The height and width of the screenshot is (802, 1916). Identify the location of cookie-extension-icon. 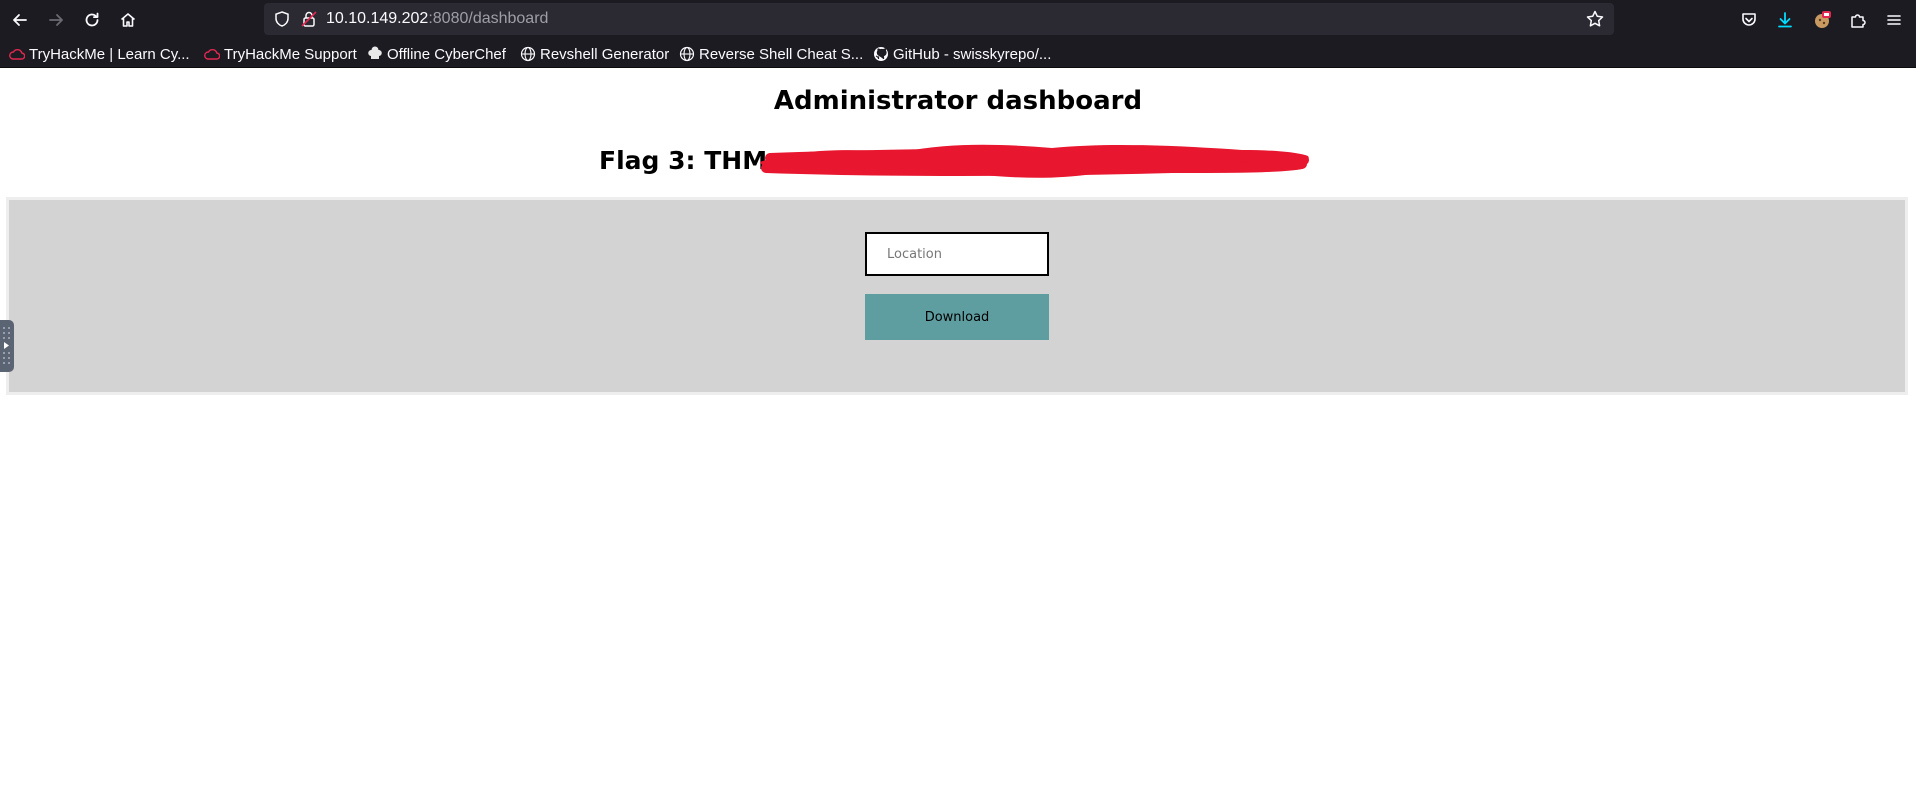
(1823, 19).